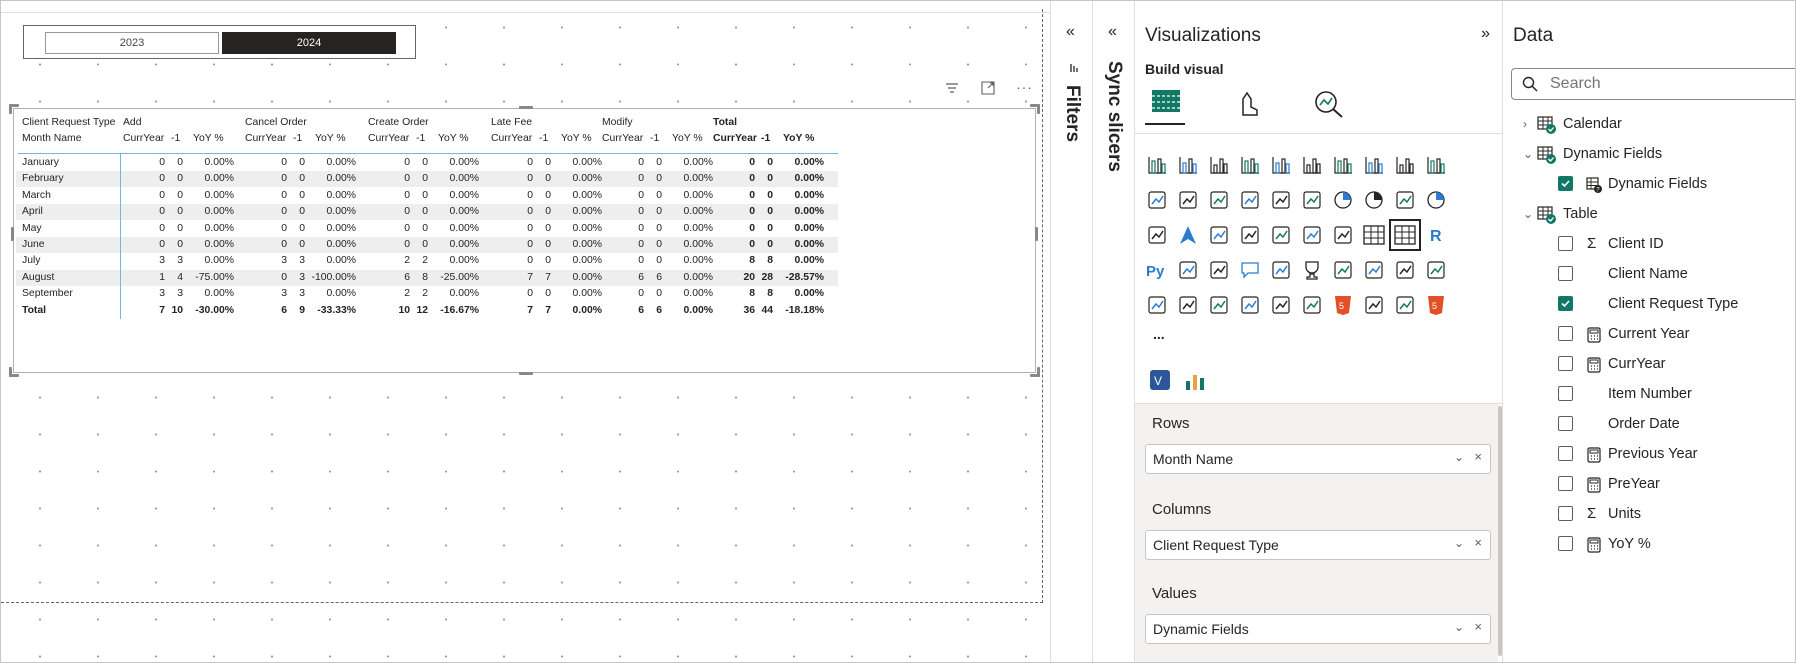  Describe the element at coordinates (1673, 544) in the screenshot. I see `field-yoy-: YoY %` at that location.